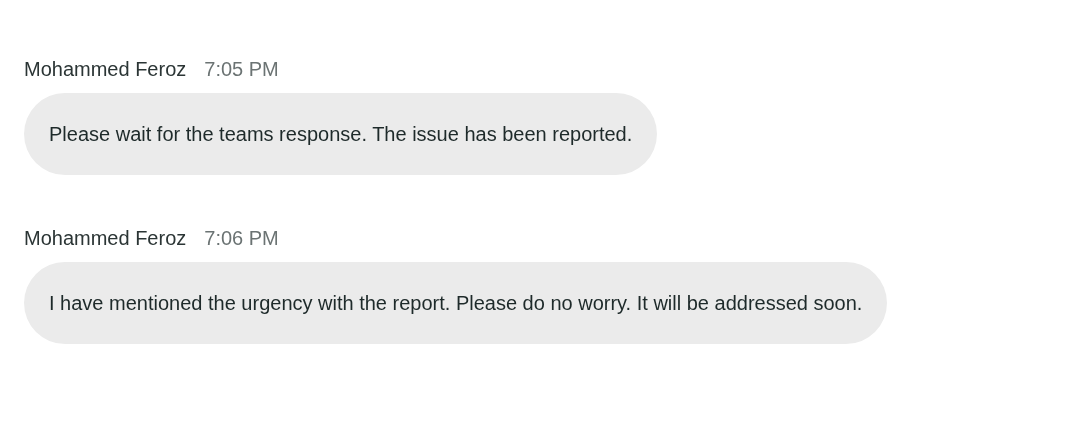  What do you see at coordinates (241, 69) in the screenshot?
I see `message-time: 7:05 PM` at bounding box center [241, 69].